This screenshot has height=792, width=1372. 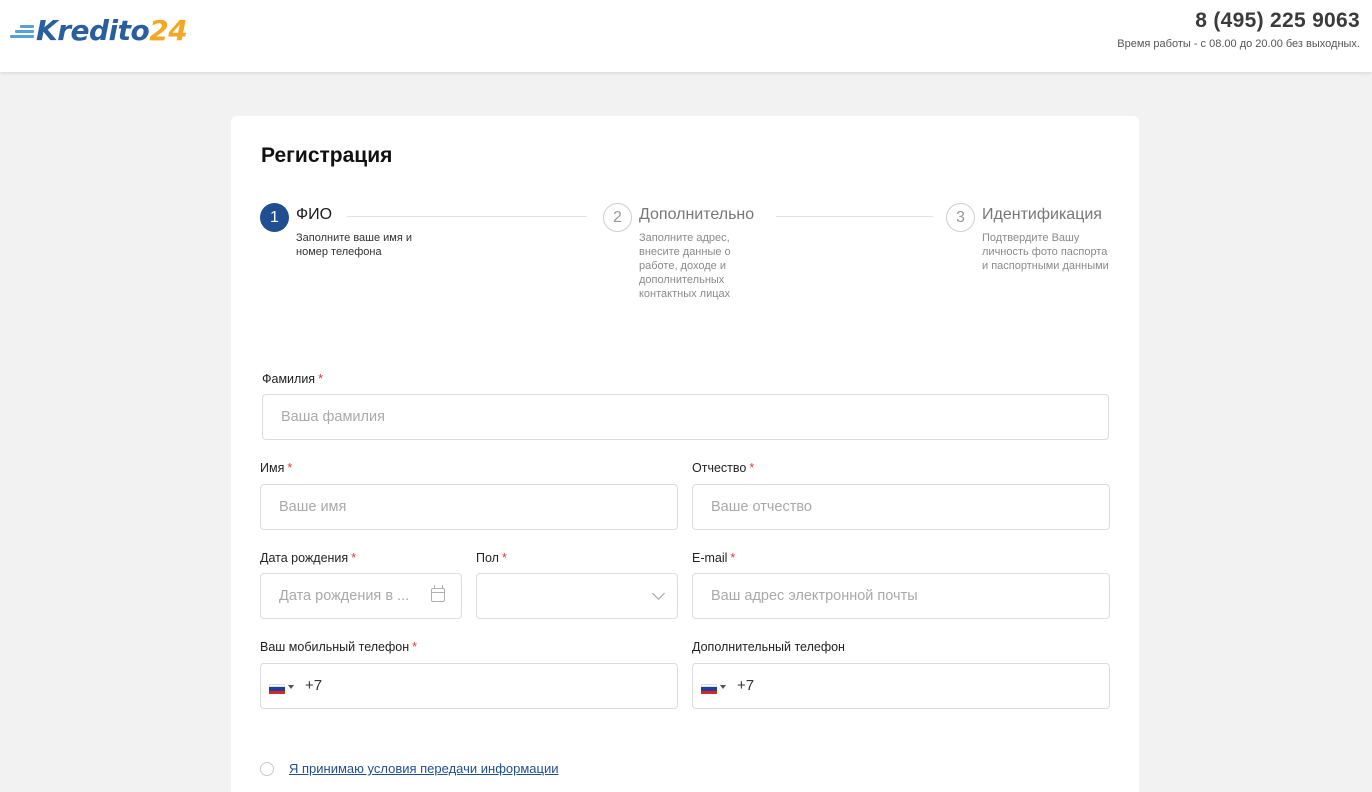 I want to click on calendar-icon, so click(x=438, y=593).